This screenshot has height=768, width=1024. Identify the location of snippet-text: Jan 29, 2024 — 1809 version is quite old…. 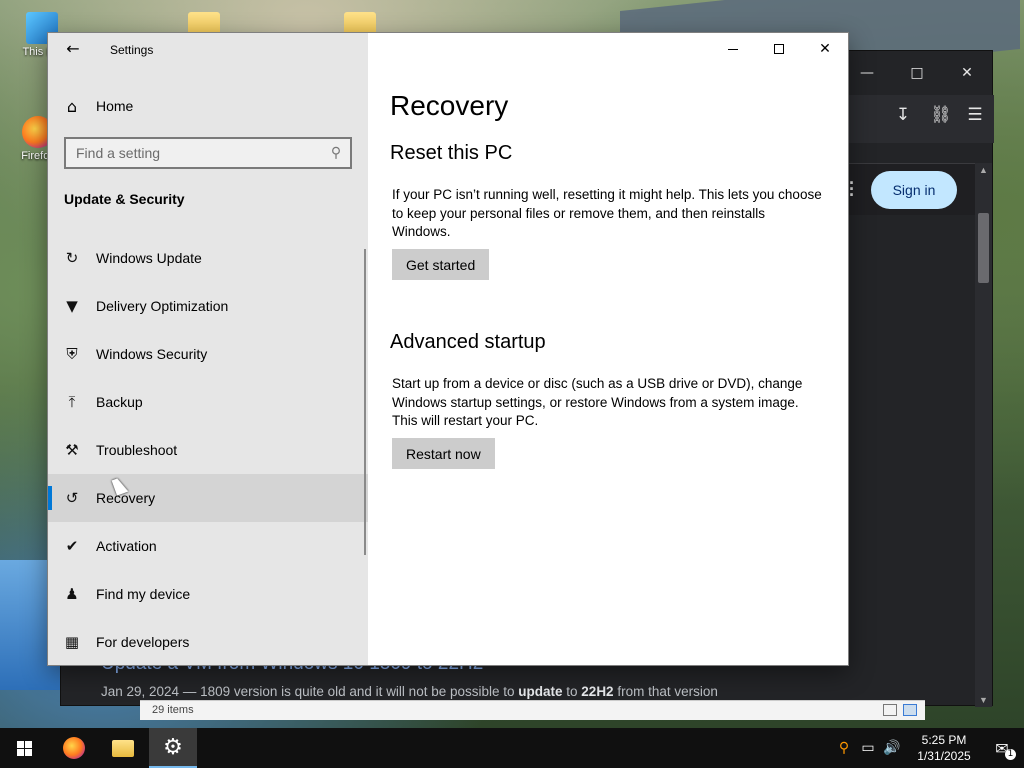
(310, 691).